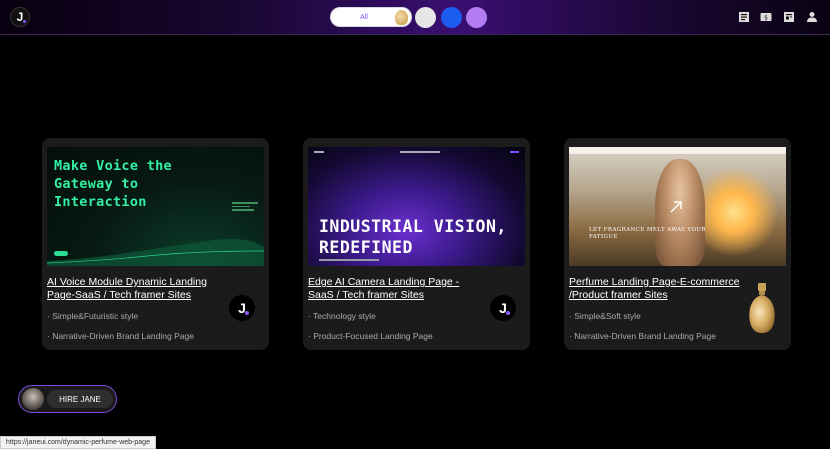  What do you see at coordinates (33, 399) in the screenshot?
I see `avatar` at bounding box center [33, 399].